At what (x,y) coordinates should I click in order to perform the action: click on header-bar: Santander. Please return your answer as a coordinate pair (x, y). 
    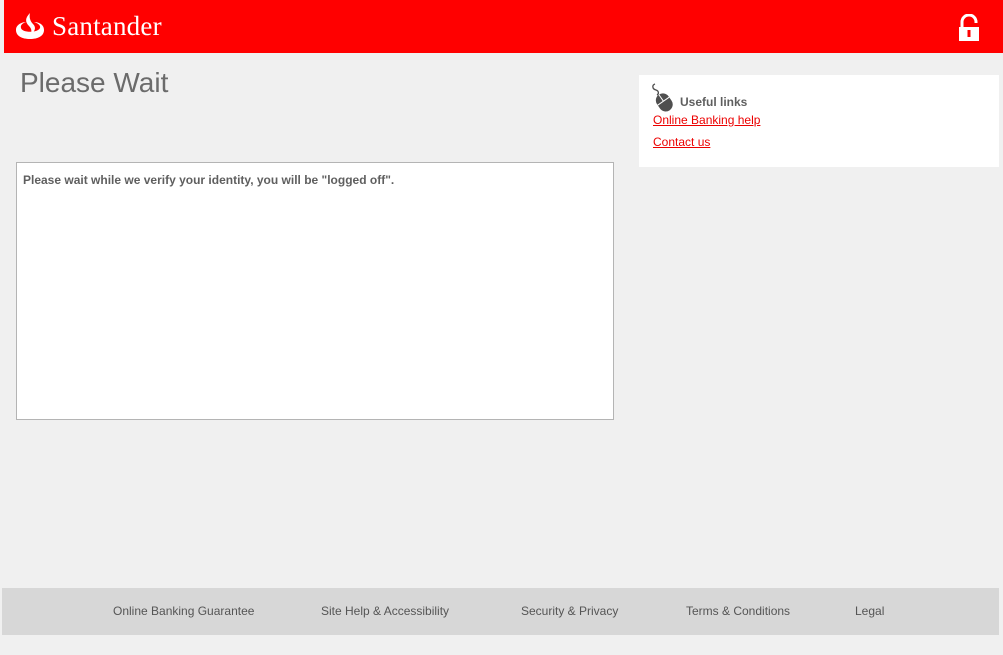
    Looking at the image, I should click on (503, 26).